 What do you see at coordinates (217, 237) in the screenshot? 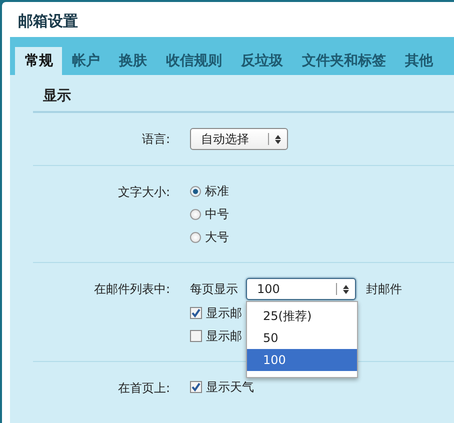
I see `radio-label: 大号` at bounding box center [217, 237].